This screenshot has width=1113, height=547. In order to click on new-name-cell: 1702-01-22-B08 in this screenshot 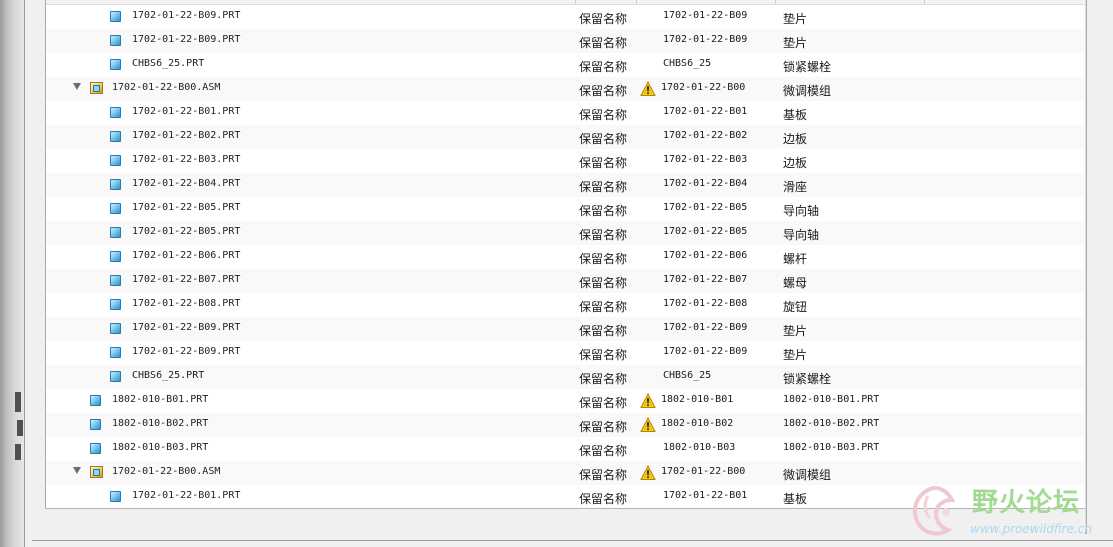, I will do `click(705, 303)`.